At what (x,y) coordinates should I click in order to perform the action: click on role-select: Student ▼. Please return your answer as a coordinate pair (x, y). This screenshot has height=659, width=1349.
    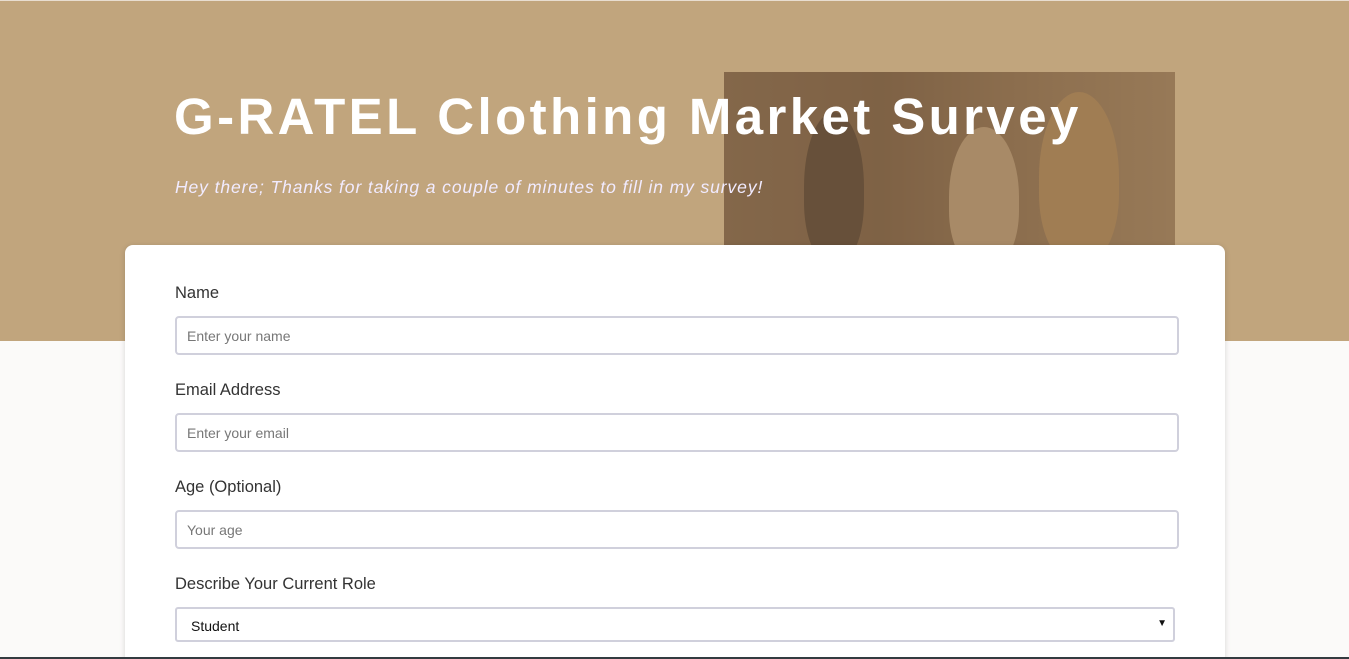
    Looking at the image, I should click on (675, 624).